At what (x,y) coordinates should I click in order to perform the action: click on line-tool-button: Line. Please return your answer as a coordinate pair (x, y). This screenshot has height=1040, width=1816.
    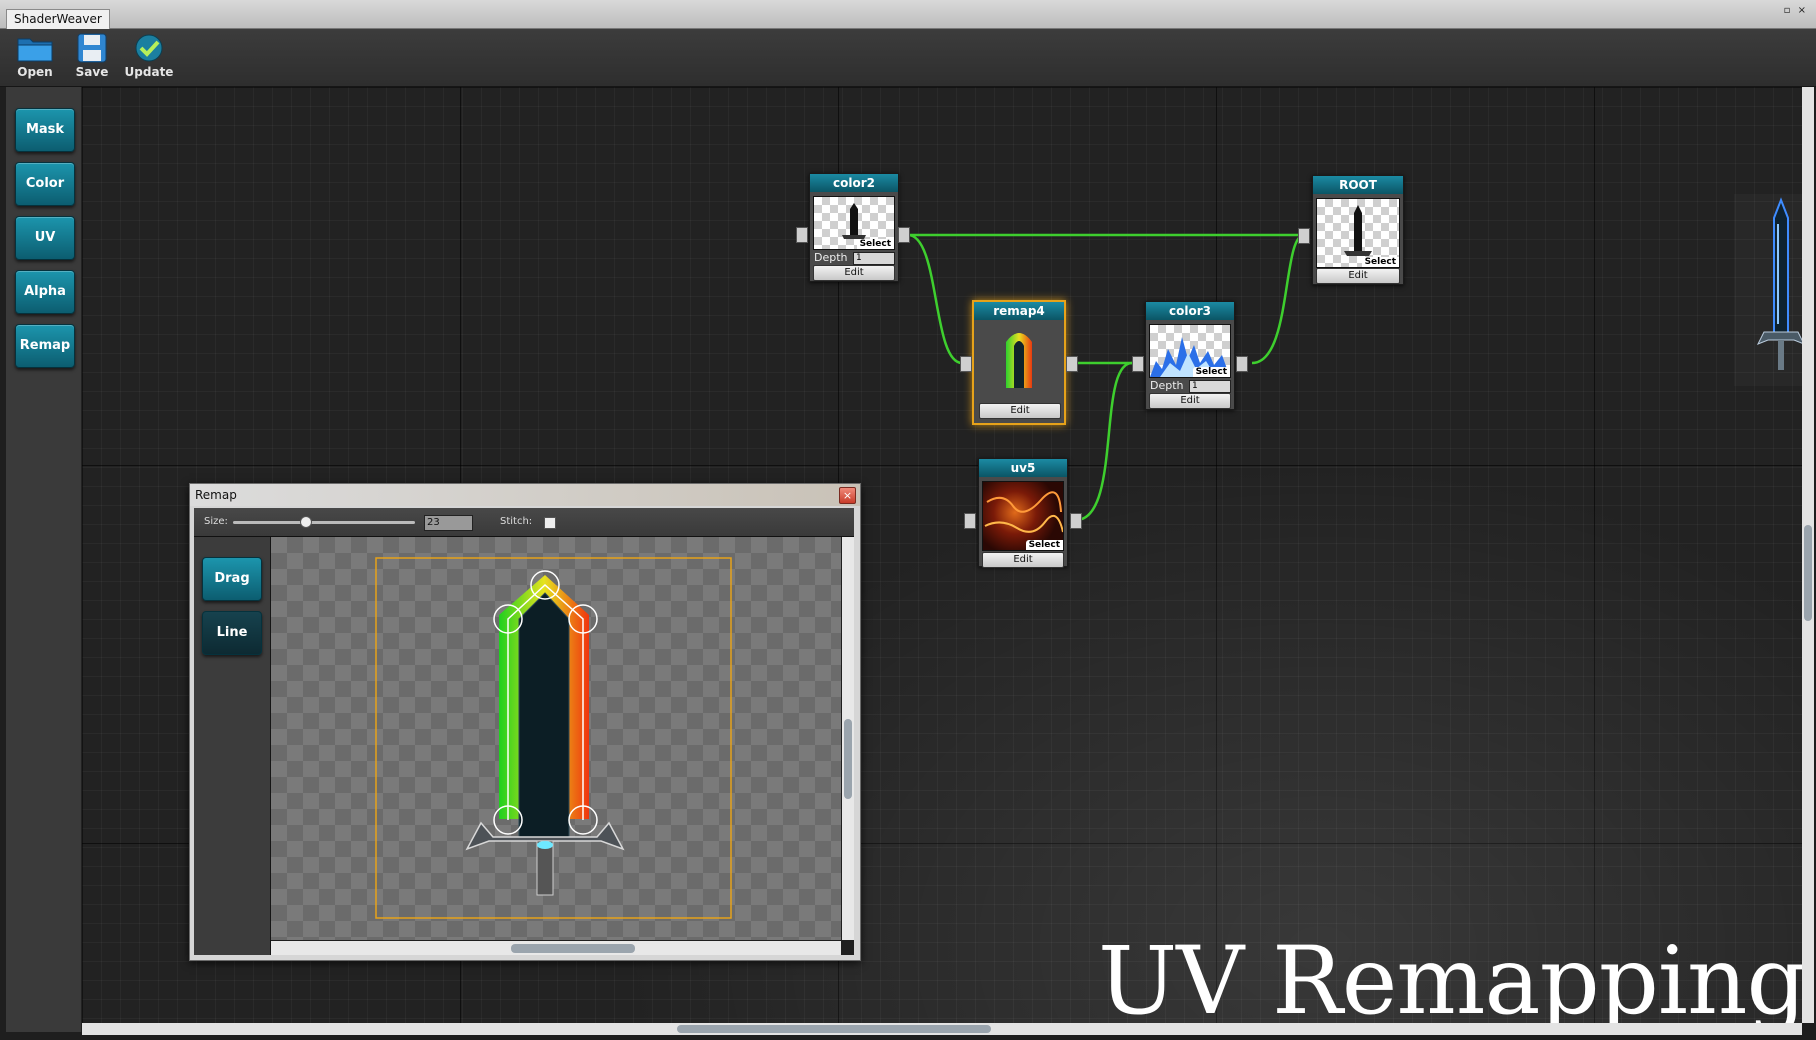
    Looking at the image, I should click on (232, 633).